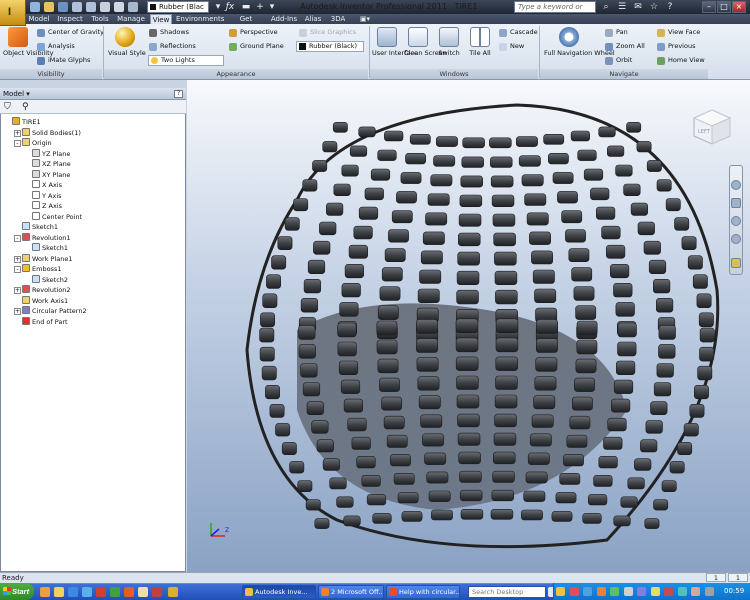 This screenshot has height=600, width=750. Describe the element at coordinates (17, 591) in the screenshot. I see `start-button: Start` at that location.